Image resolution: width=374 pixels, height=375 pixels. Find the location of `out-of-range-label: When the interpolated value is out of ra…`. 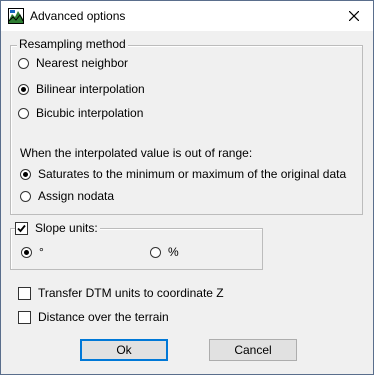

out-of-range-label: When the interpolated value is out of ra… is located at coordinates (136, 153).